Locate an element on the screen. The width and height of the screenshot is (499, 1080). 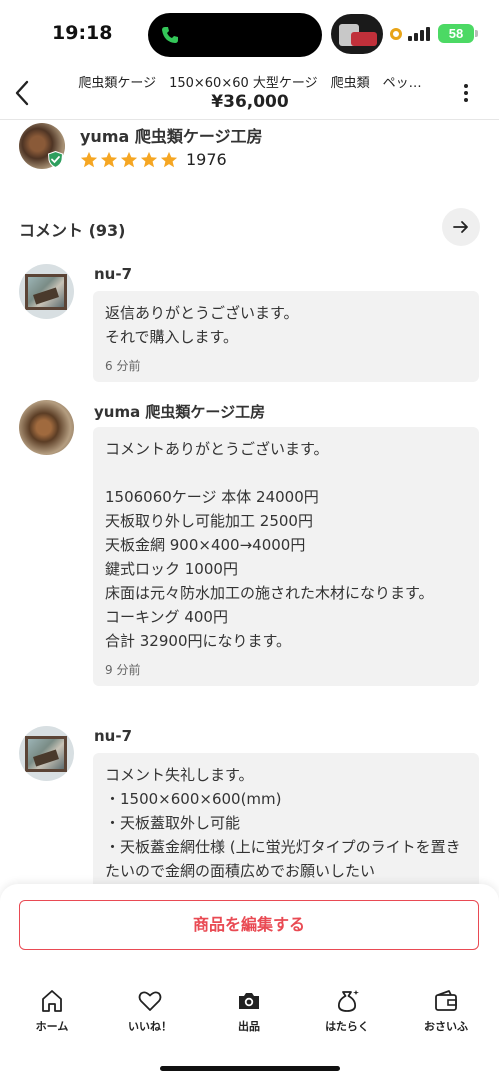
seller-rating: 1976 is located at coordinates (153, 159).